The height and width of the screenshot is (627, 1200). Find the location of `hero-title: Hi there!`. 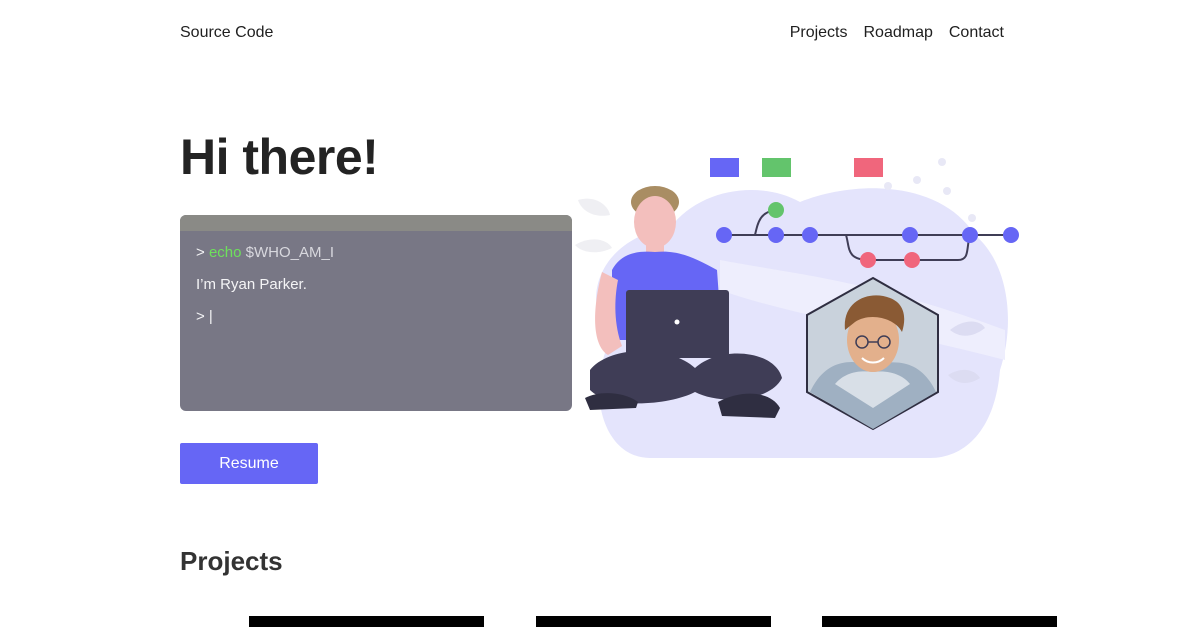

hero-title: Hi there! is located at coordinates (279, 157).